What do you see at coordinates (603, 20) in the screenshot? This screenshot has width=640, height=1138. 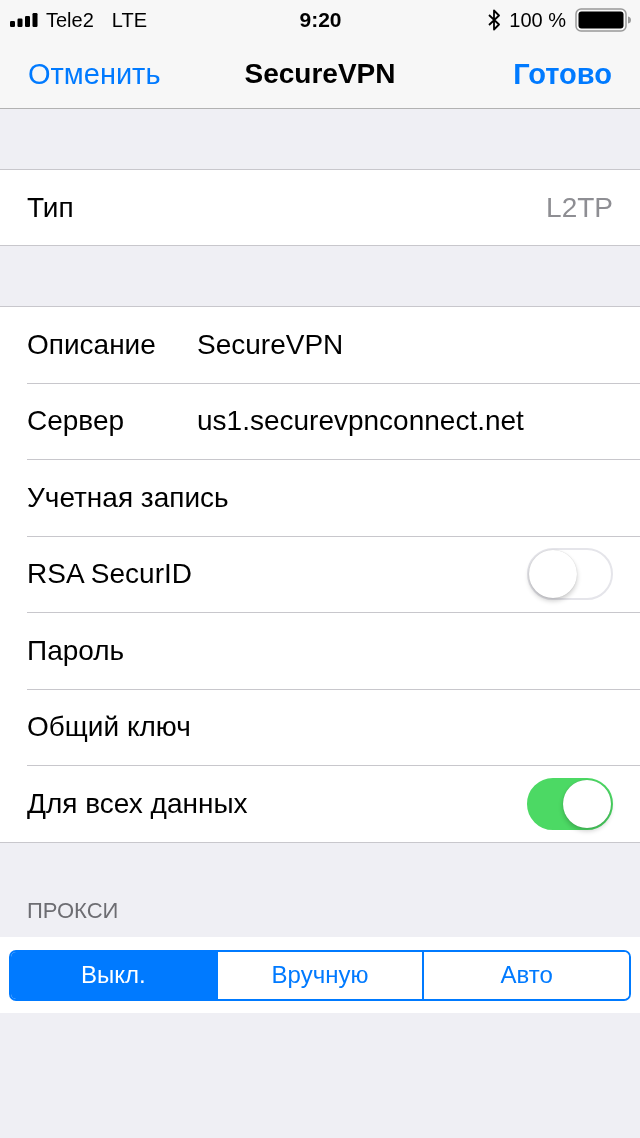 I see `battery-icon` at bounding box center [603, 20].